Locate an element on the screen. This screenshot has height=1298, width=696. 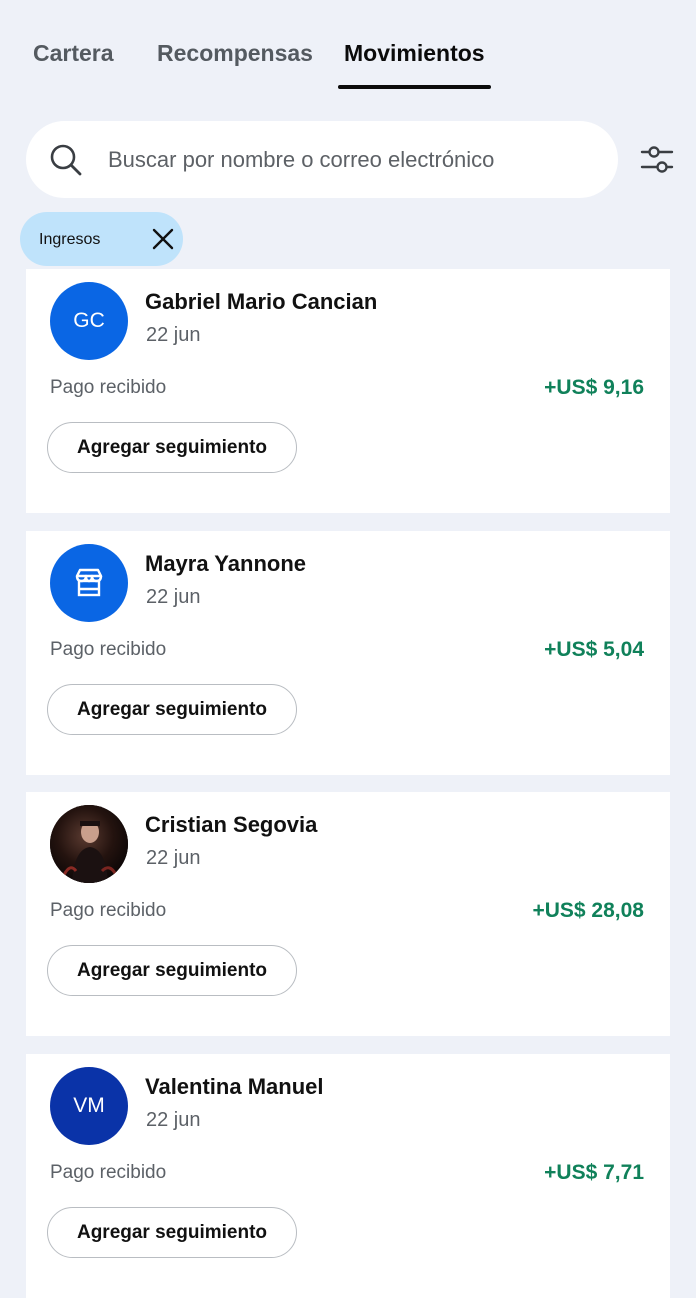
sliders-icon is located at coordinates (657, 159).